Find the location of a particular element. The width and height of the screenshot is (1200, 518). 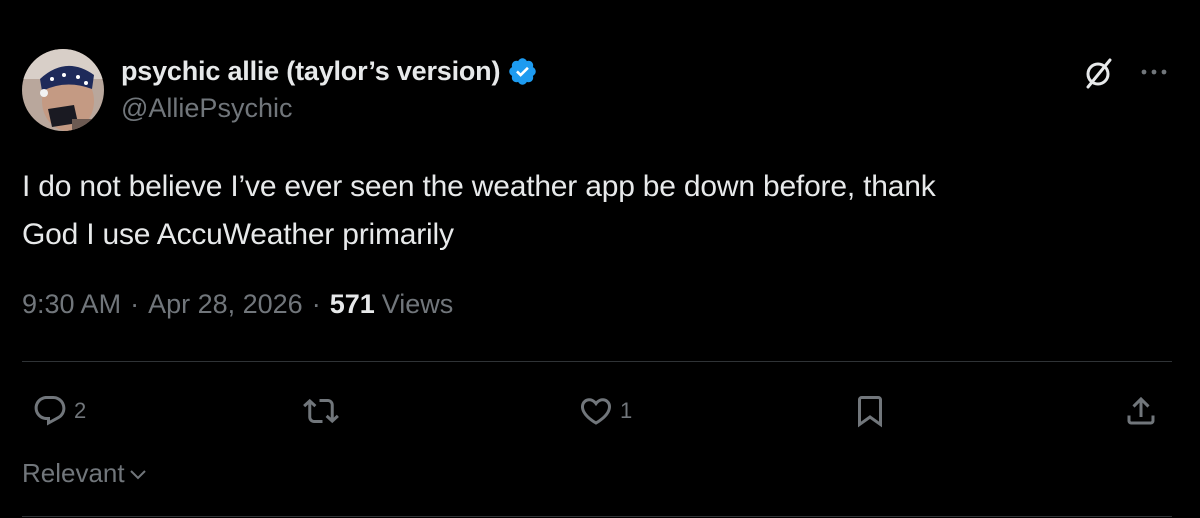

repost-icon is located at coordinates (321, 411).